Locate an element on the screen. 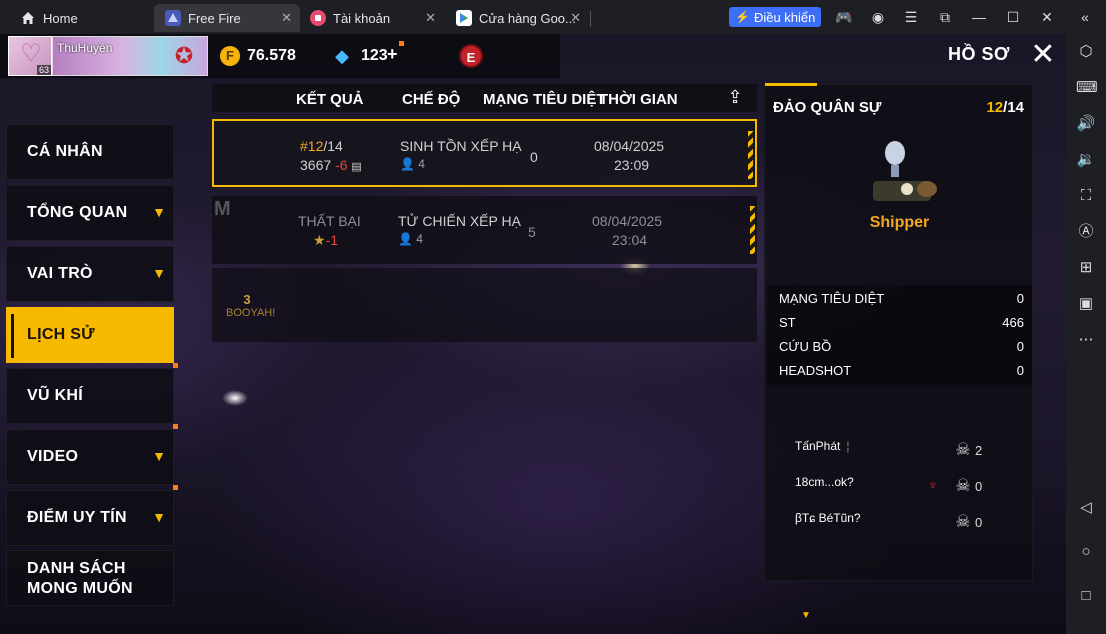 The width and height of the screenshot is (1106, 634). close-icon: ✕ is located at coordinates (1043, 55).